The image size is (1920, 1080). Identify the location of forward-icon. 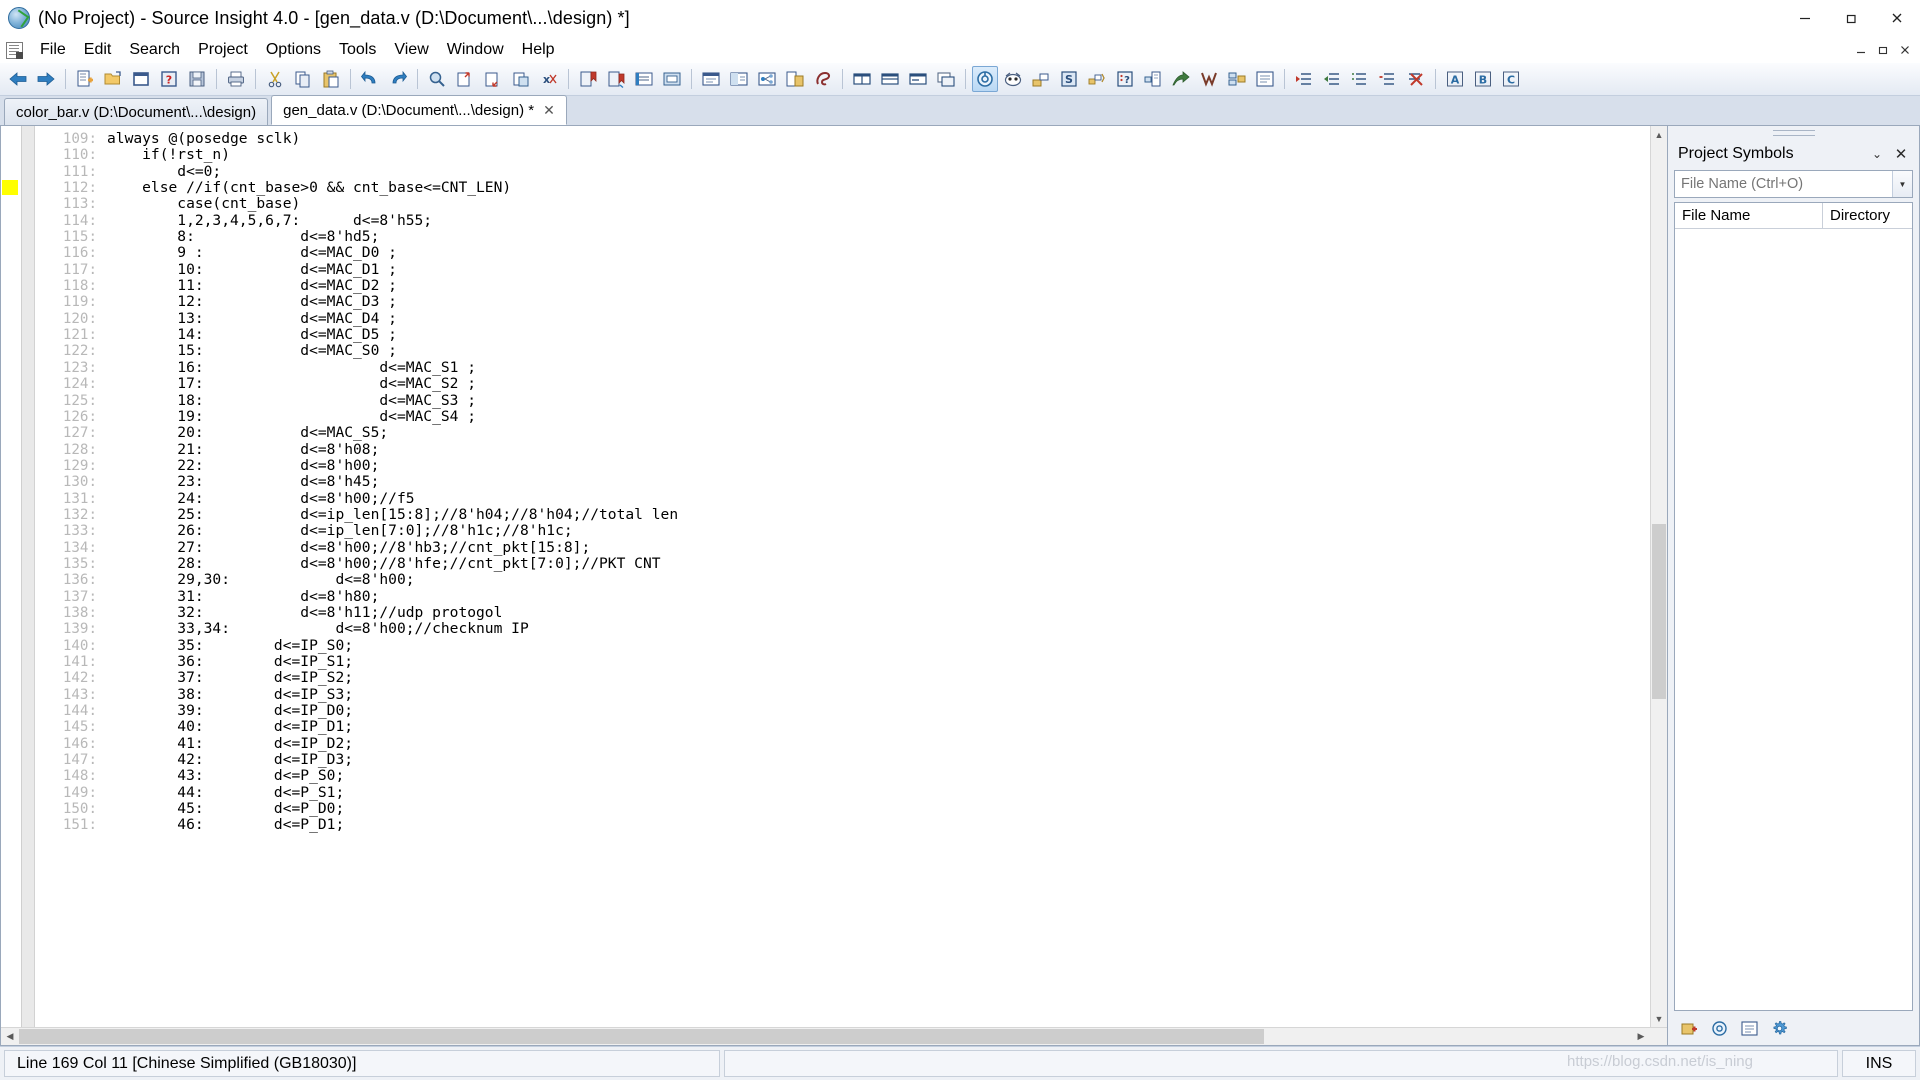
(46, 79).